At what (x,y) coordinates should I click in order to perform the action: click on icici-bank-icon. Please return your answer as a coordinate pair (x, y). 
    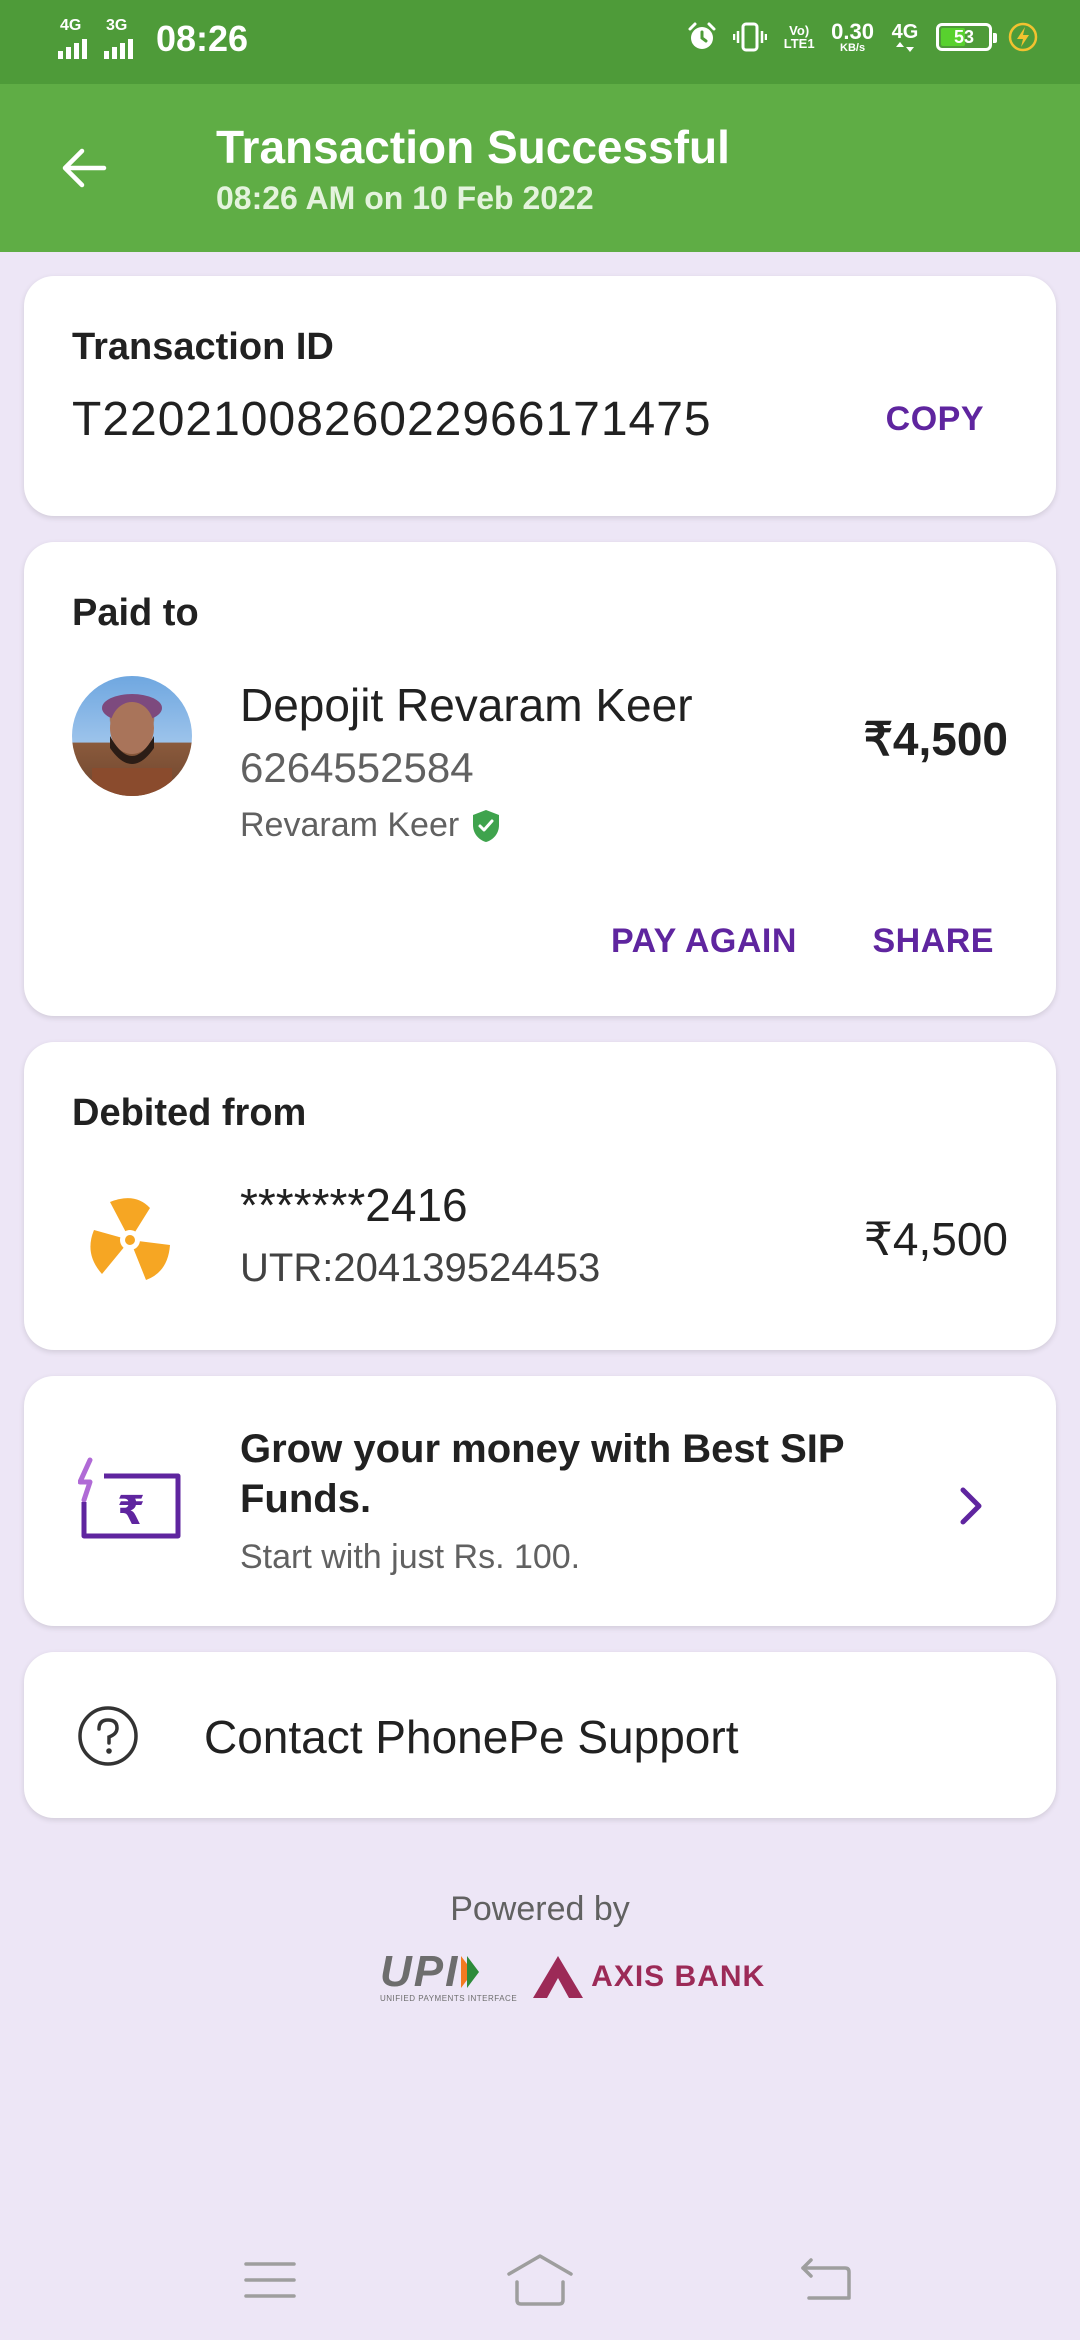
    Looking at the image, I should click on (130, 1240).